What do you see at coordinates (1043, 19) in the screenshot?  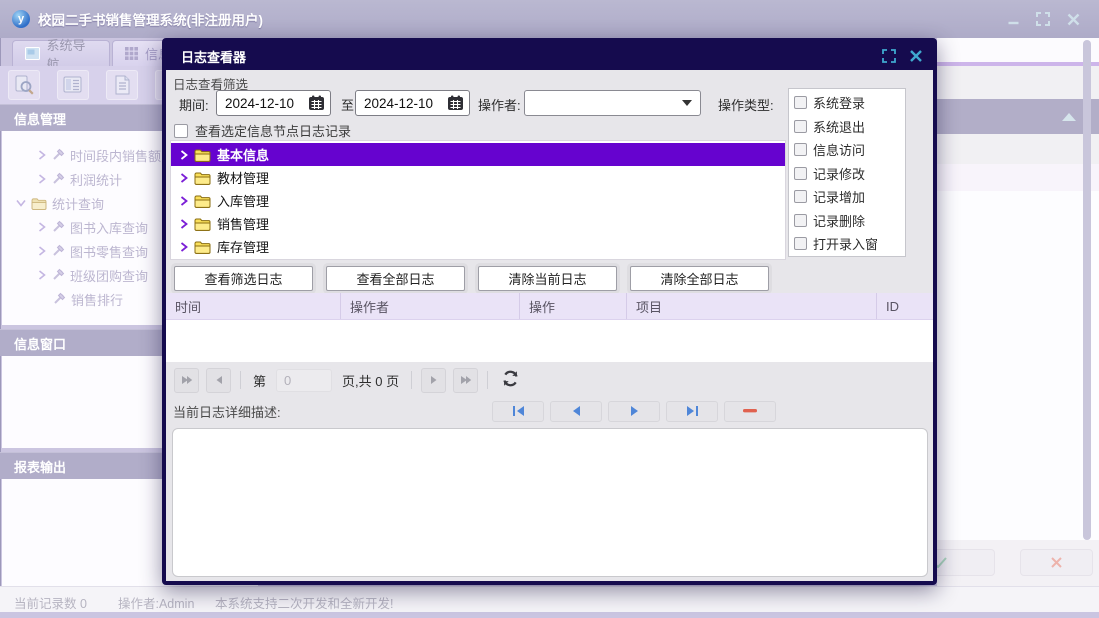 I see `restore-icon` at bounding box center [1043, 19].